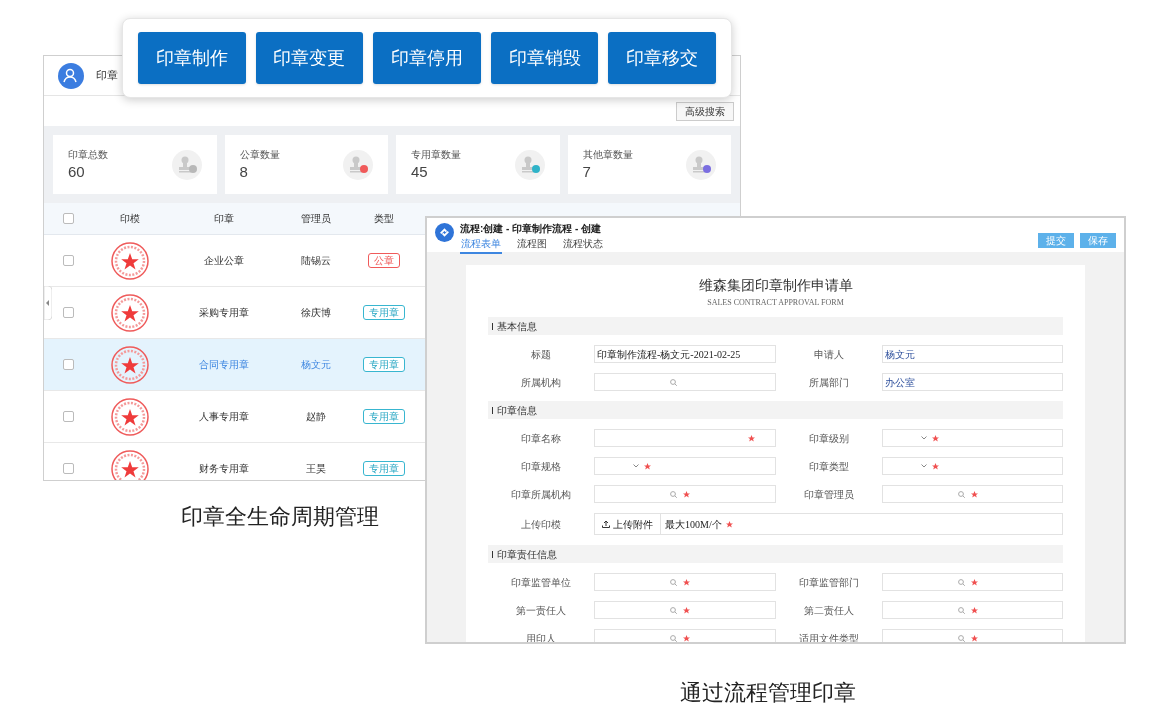  What do you see at coordinates (541, 438) in the screenshot?
I see `field-label: 印章名称` at bounding box center [541, 438].